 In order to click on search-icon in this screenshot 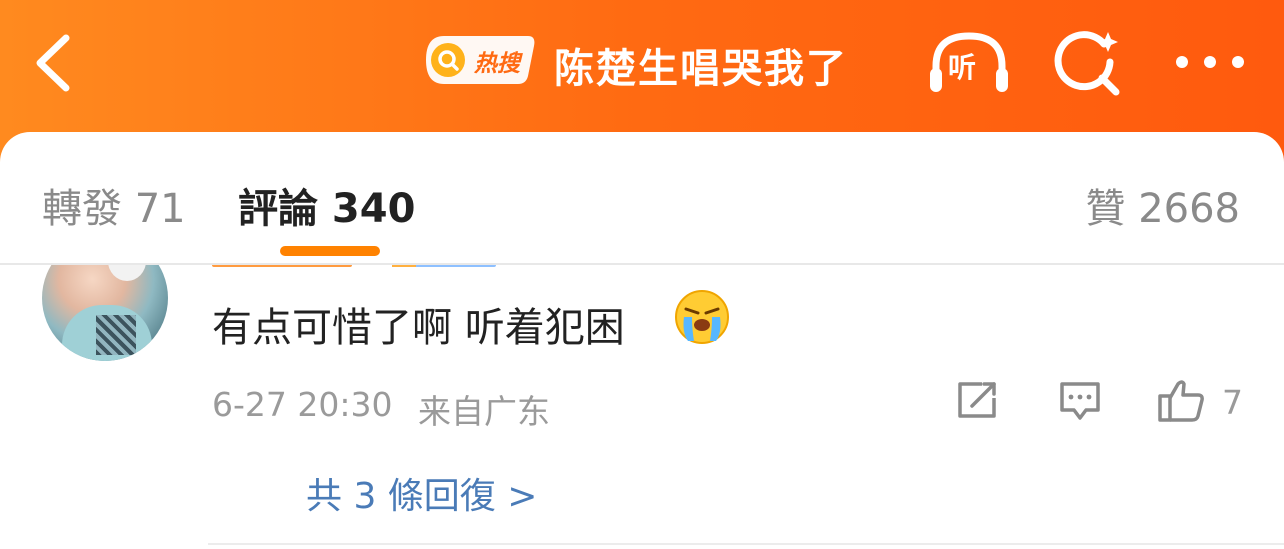, I will do `click(1087, 63)`.